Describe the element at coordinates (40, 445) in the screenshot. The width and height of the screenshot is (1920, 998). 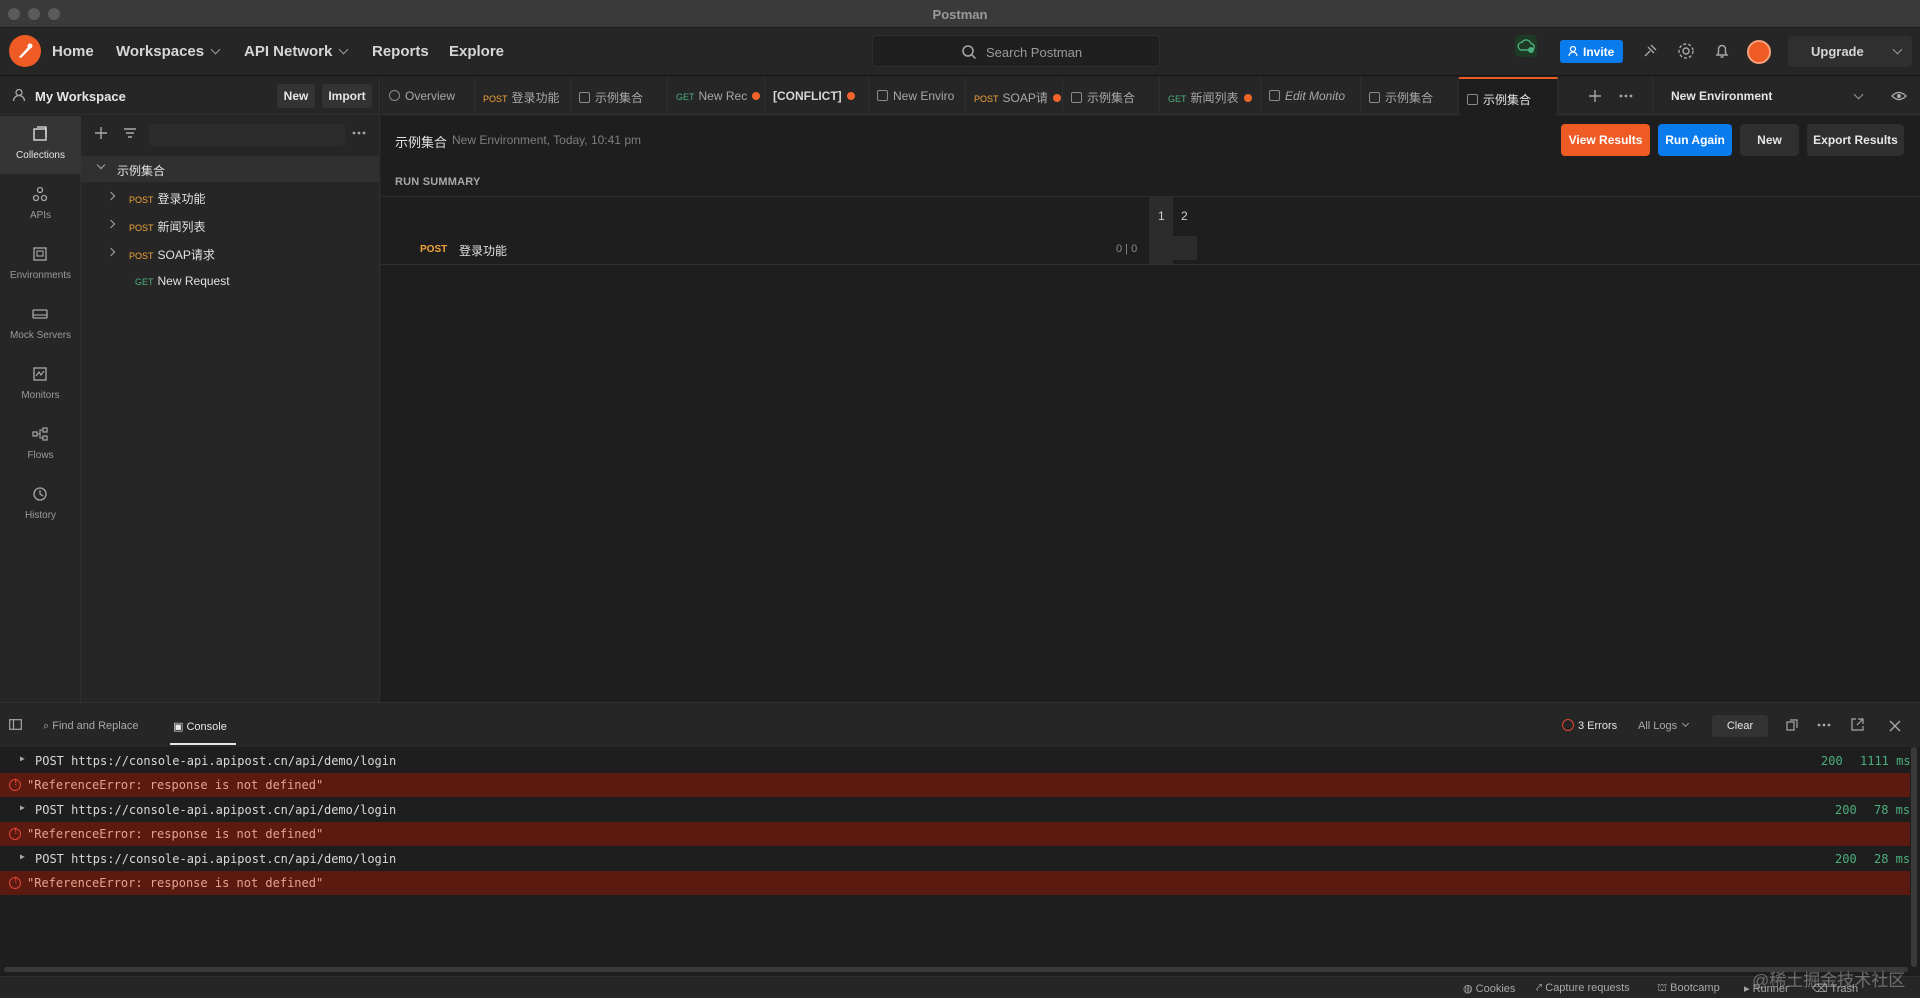
I see `sidebar-item-flows: Flows` at that location.